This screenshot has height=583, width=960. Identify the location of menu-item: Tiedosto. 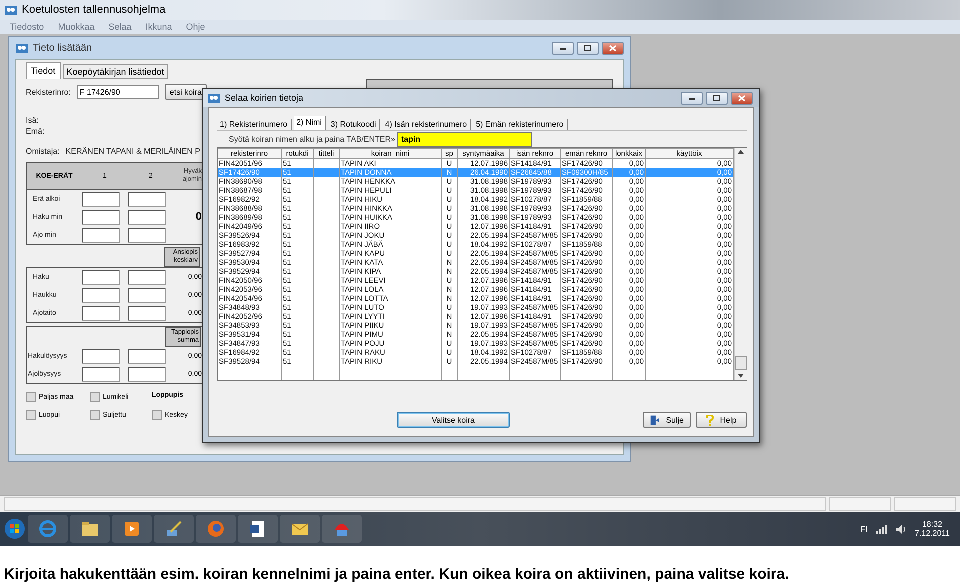
(27, 27).